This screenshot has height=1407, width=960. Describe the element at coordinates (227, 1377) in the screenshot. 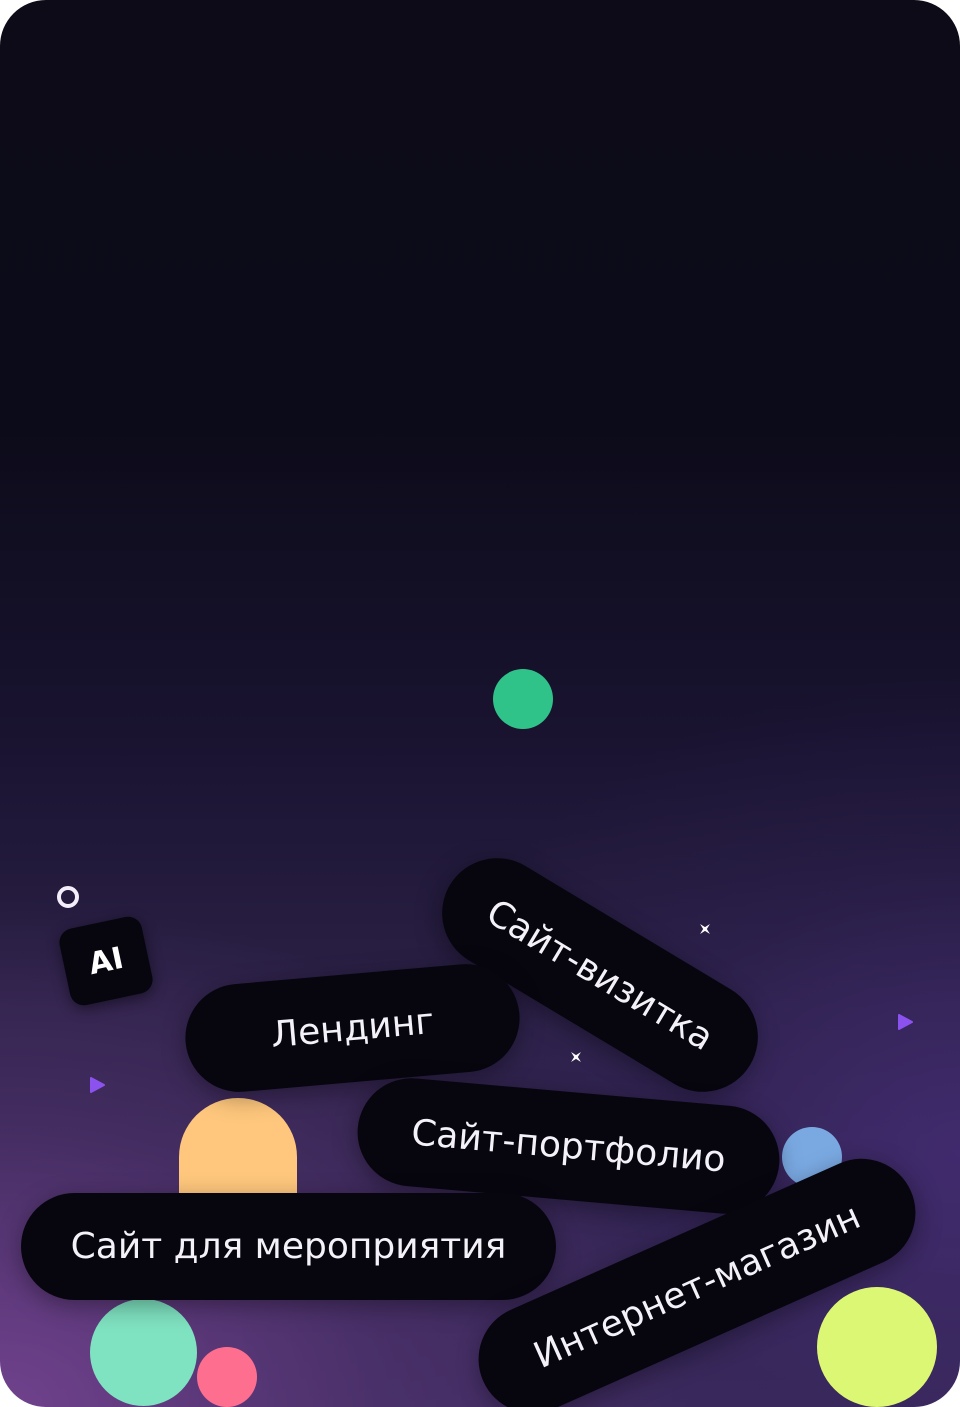

I see `pink-circle` at that location.